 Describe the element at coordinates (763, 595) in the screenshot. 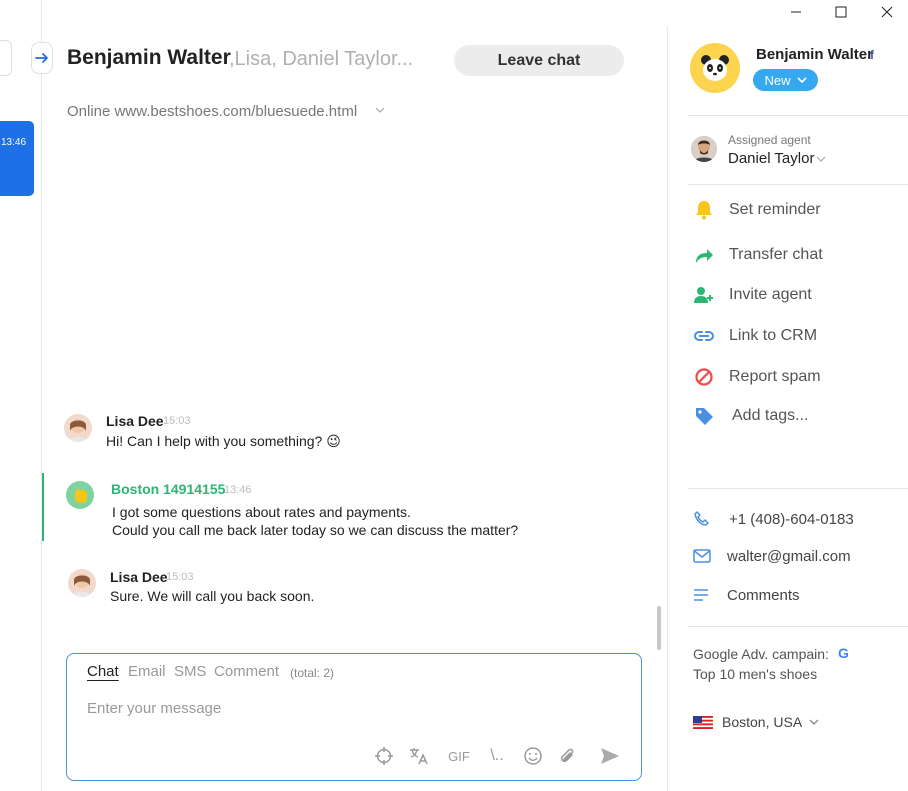

I see `comments-label: Comments` at that location.